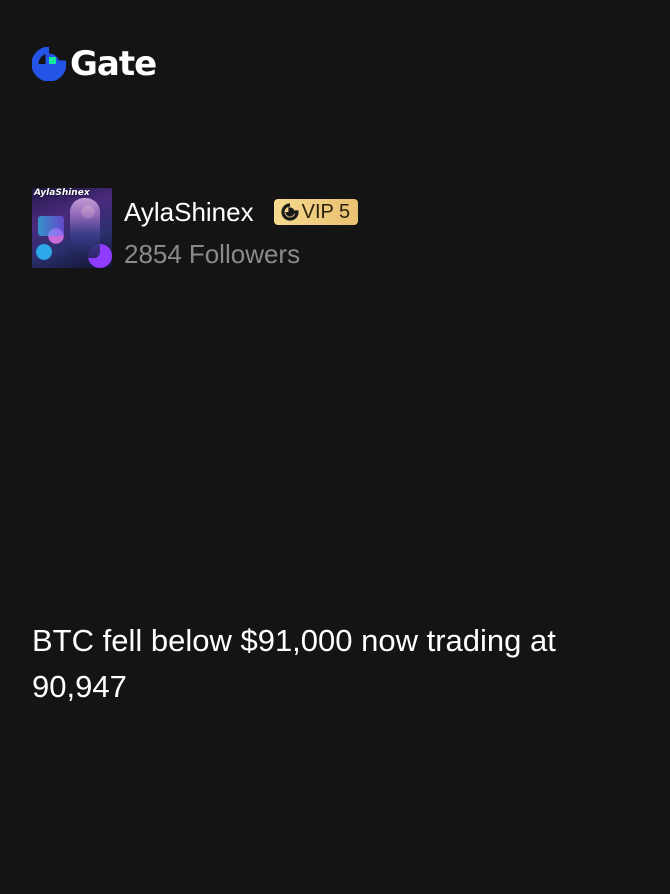 This screenshot has height=894, width=670. What do you see at coordinates (85, 228) in the screenshot?
I see `avatar-figure` at bounding box center [85, 228].